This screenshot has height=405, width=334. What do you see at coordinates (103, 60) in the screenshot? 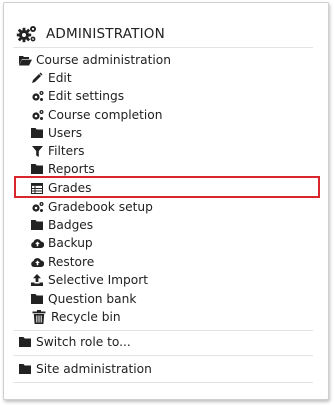
I see `nav-label: Course administration` at bounding box center [103, 60].